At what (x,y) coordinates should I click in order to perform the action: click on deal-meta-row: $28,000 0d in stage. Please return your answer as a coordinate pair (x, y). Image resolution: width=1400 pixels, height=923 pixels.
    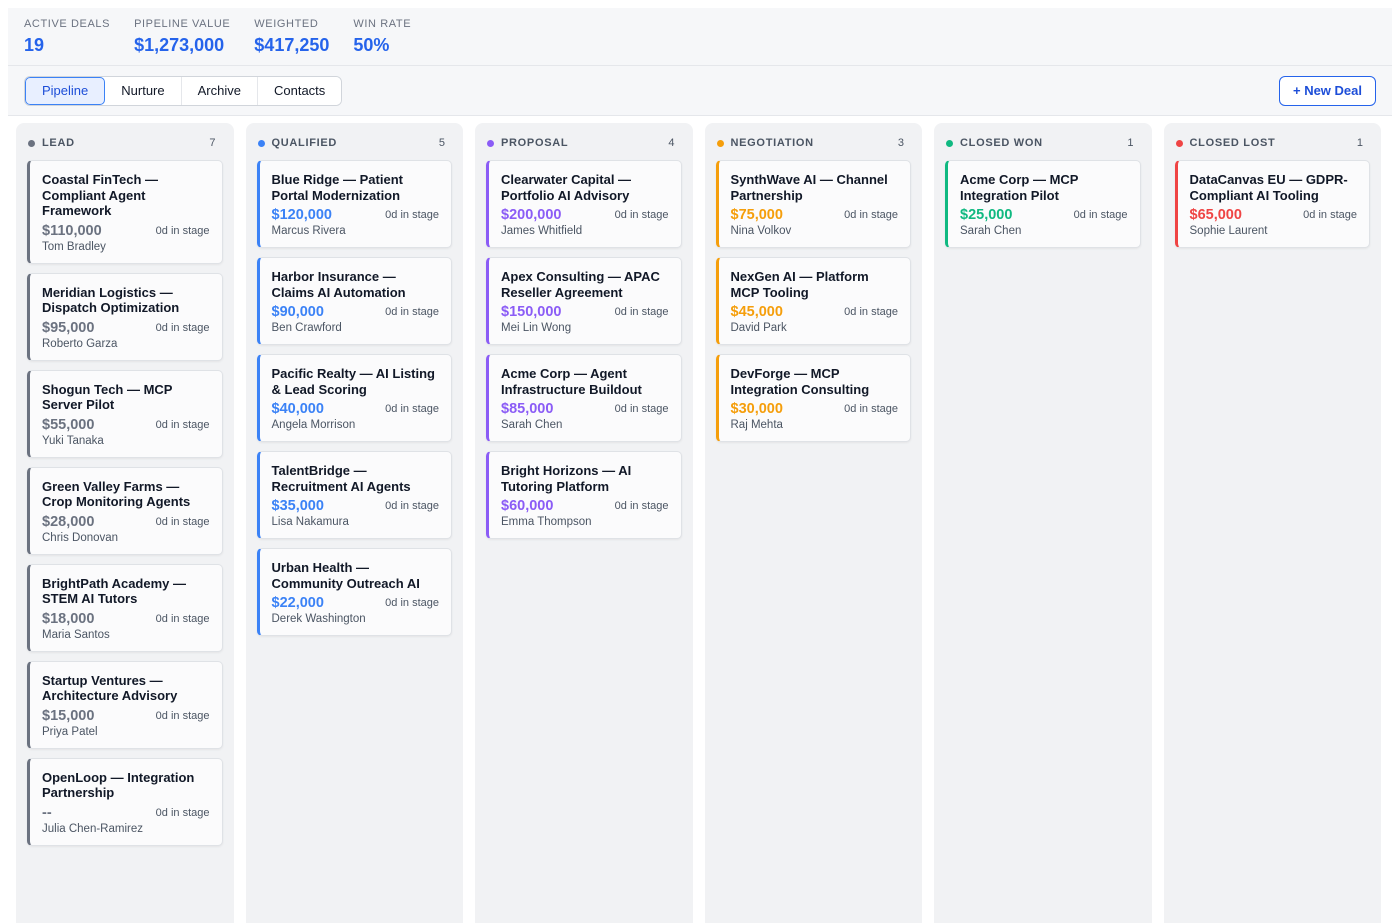
    Looking at the image, I should click on (126, 522).